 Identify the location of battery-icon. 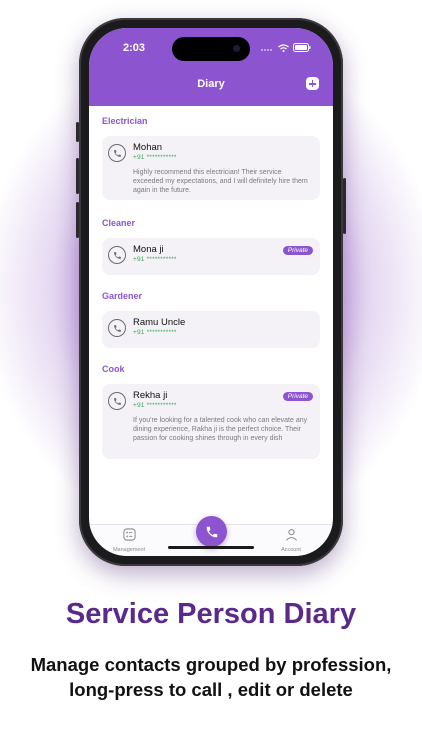
(302, 47).